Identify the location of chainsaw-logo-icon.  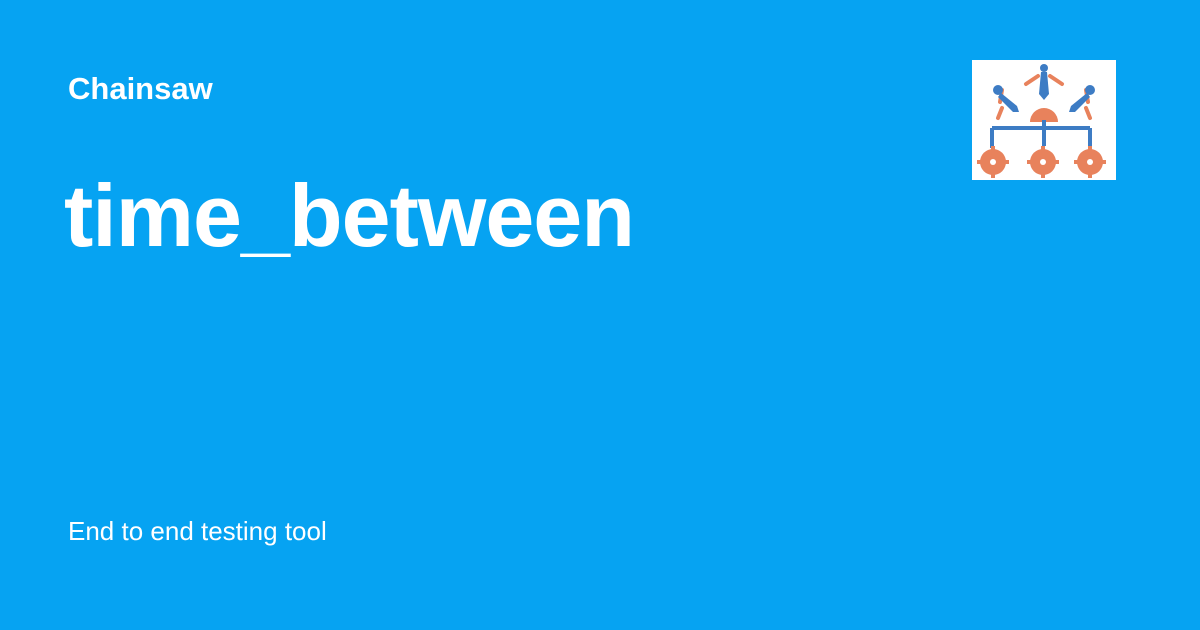
(1044, 120).